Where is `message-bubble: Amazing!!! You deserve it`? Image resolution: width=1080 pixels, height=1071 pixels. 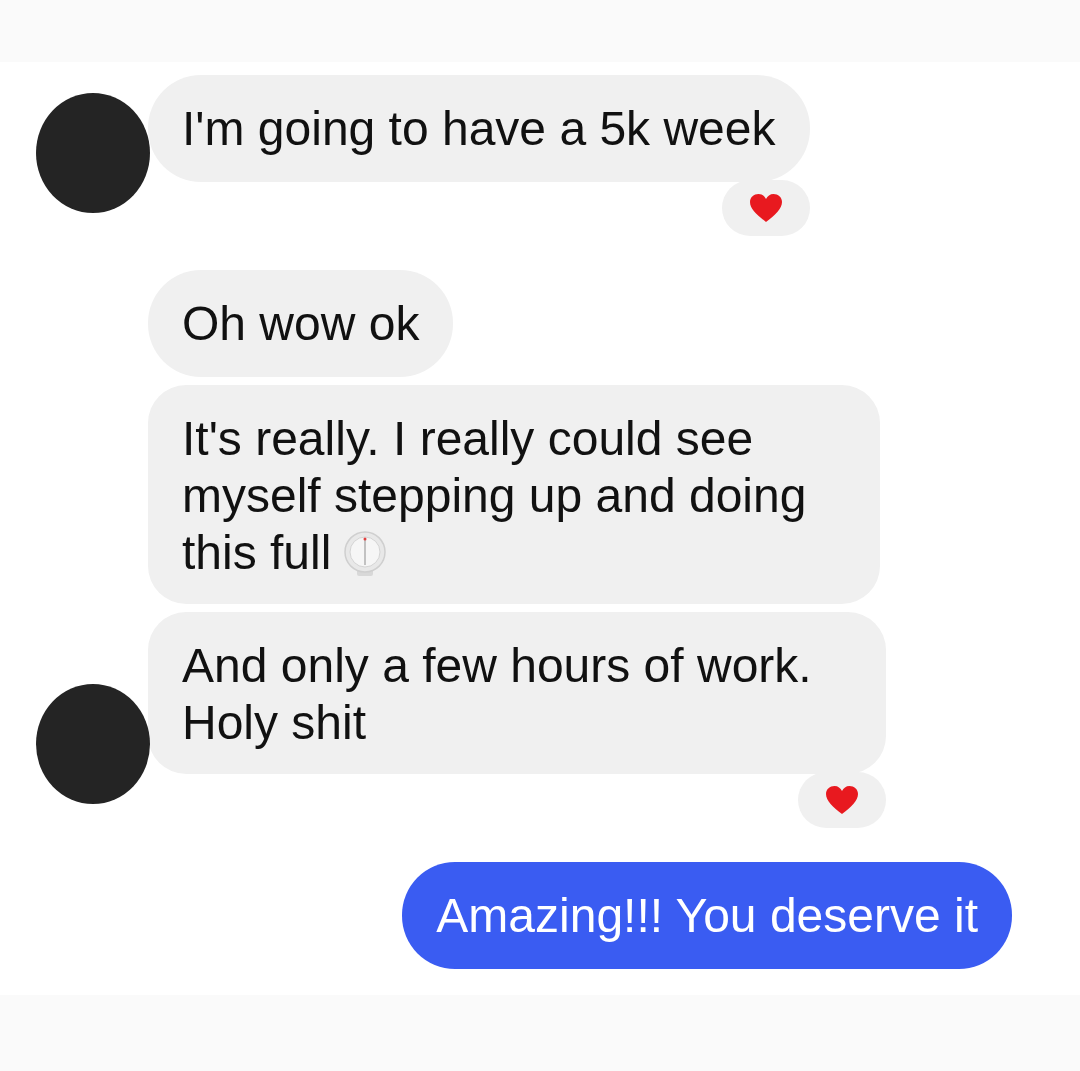 message-bubble: Amazing!!! You deserve it is located at coordinates (707, 915).